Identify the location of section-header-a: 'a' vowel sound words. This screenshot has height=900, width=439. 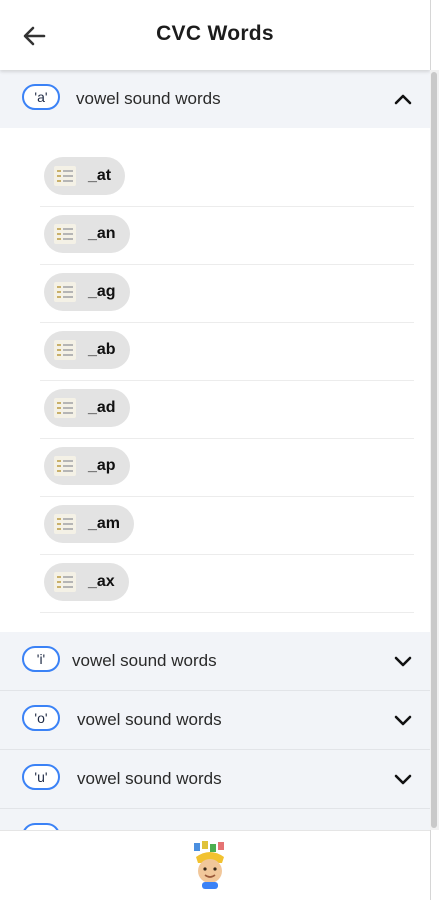
(215, 99).